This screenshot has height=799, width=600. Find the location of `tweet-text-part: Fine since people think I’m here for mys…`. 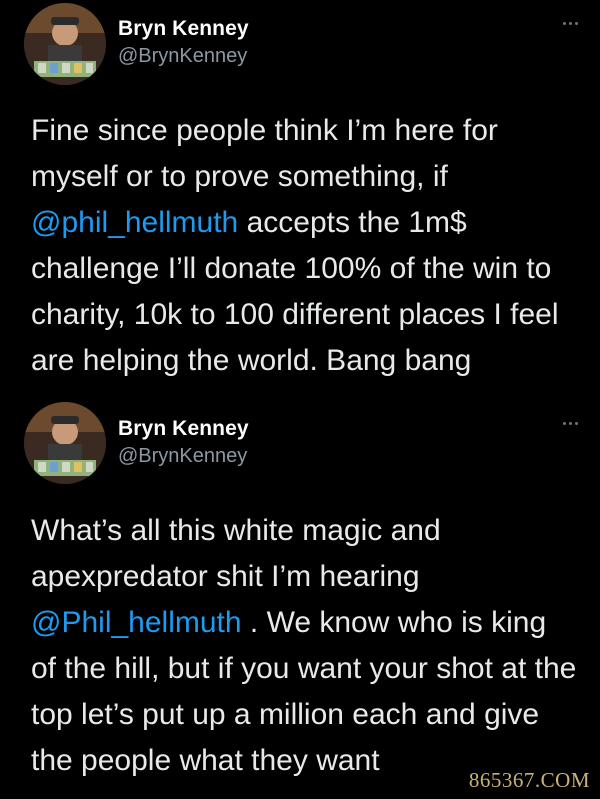

tweet-text-part: Fine since people think I’m here for mys… is located at coordinates (264, 153).